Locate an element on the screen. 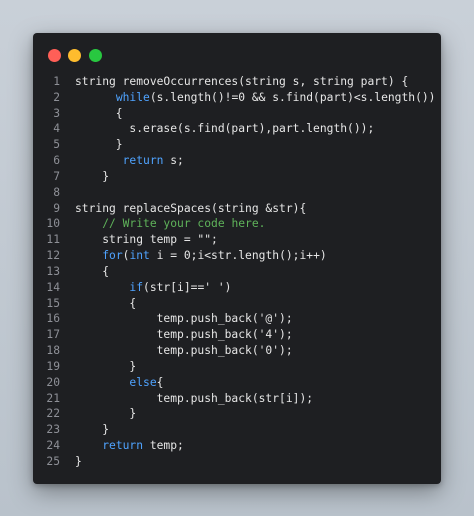 This screenshot has height=516, width=474. keyword-token: for is located at coordinates (112, 256).